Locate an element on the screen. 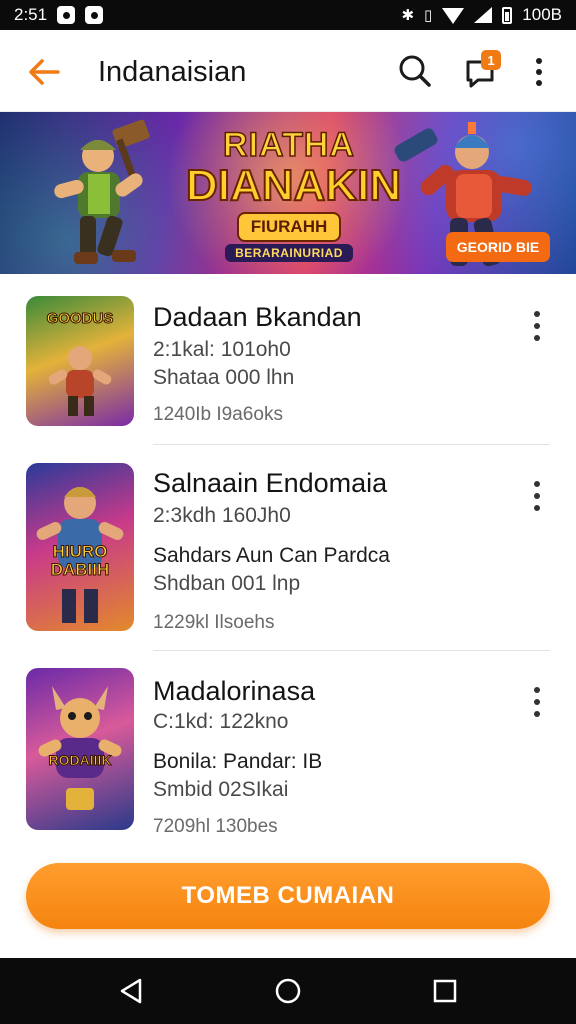  nav-back-button is located at coordinates (131, 991).